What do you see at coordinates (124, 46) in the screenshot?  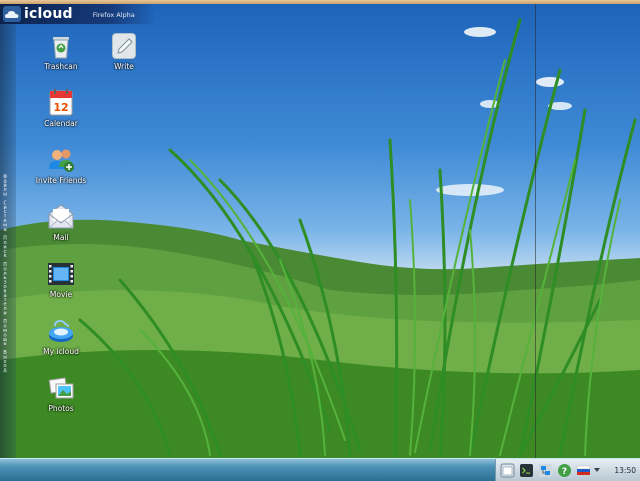 I see `pencil-icon` at bounding box center [124, 46].